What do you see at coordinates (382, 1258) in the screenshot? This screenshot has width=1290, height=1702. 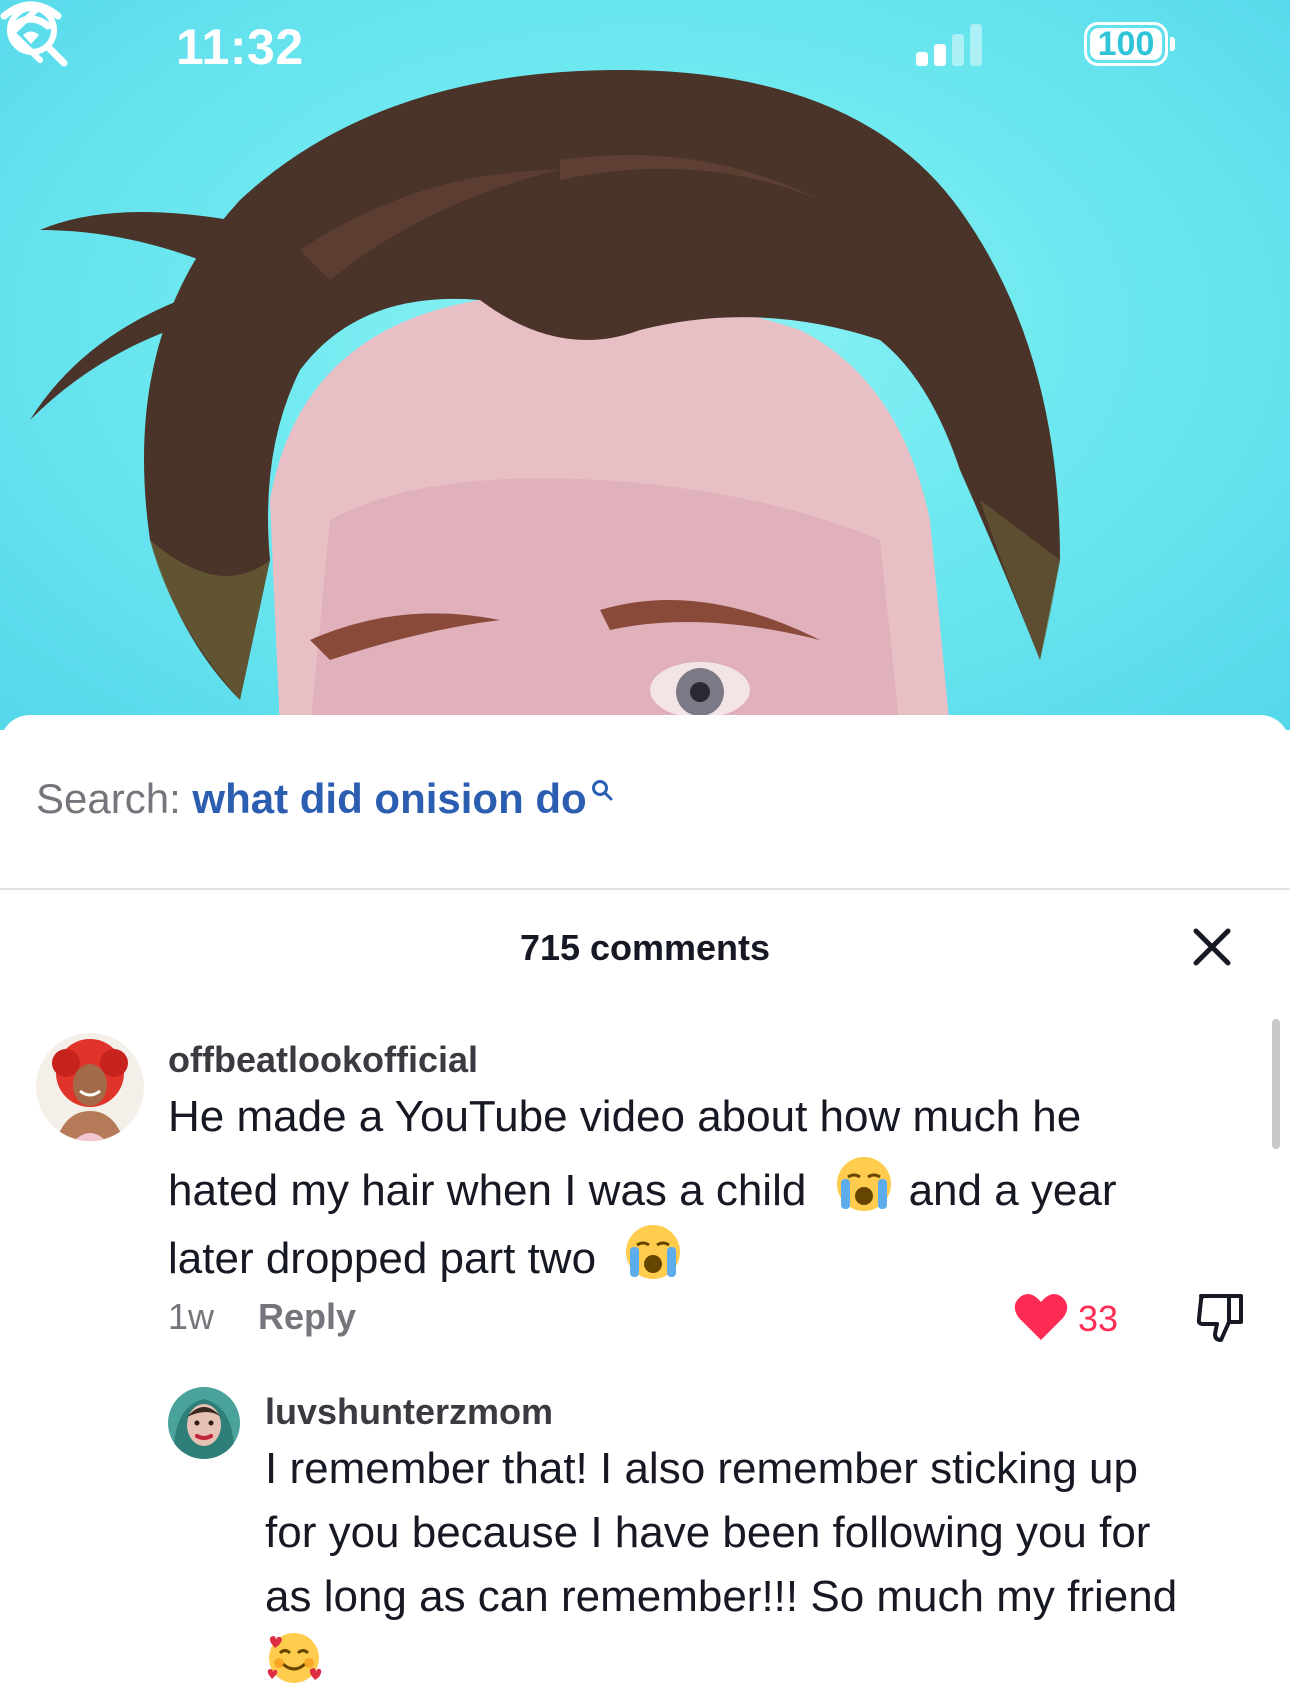 I see `comment-line: later dropped part two` at bounding box center [382, 1258].